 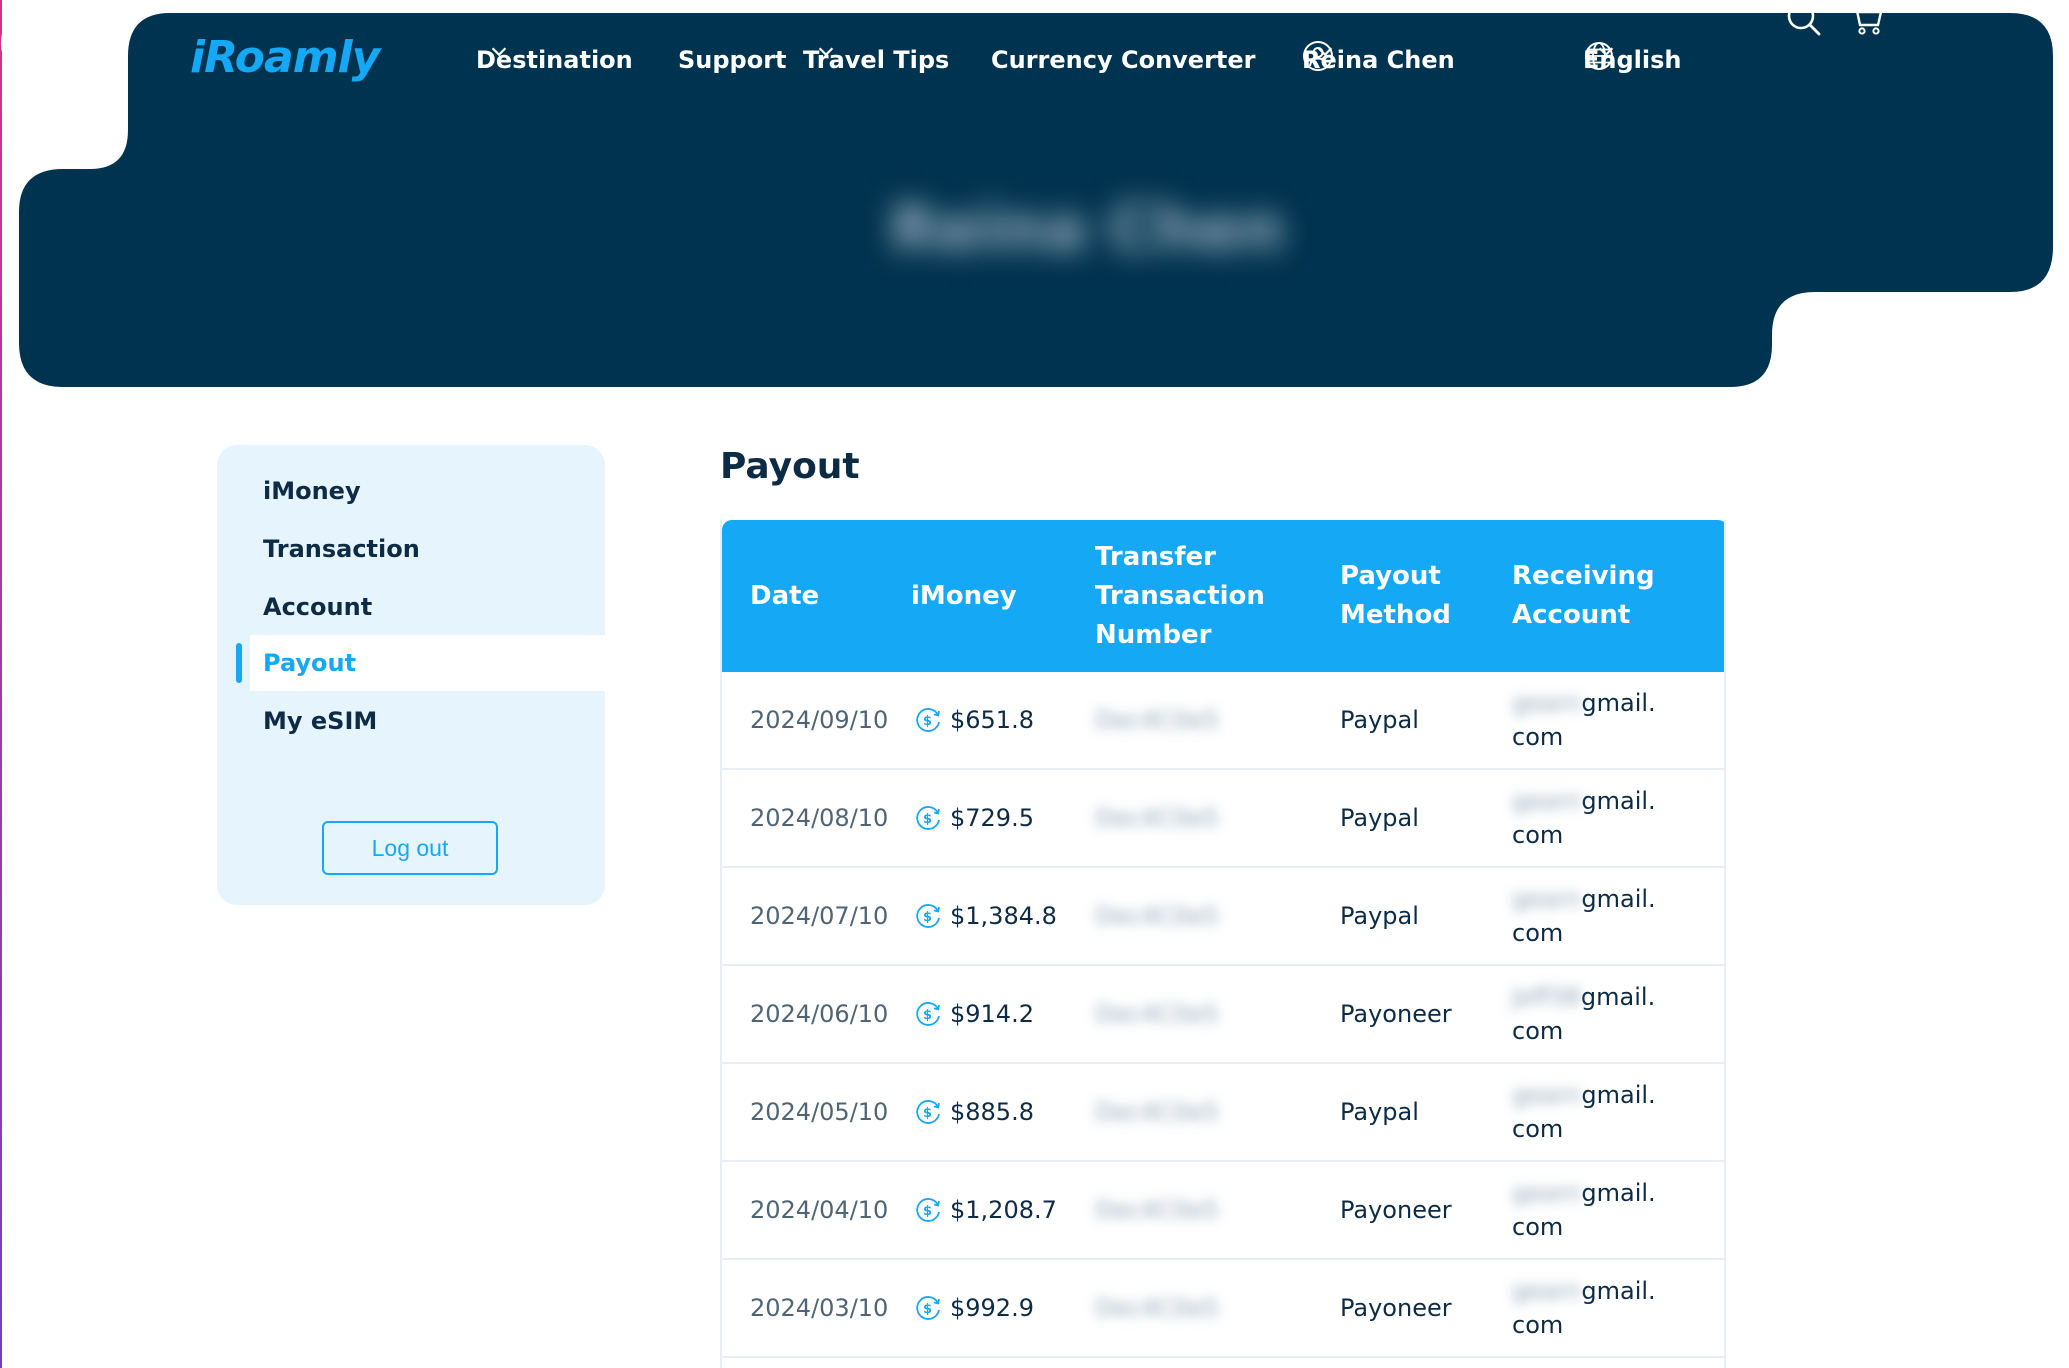 I want to click on sidebar-item-transaction: Transaction, so click(x=411, y=549).